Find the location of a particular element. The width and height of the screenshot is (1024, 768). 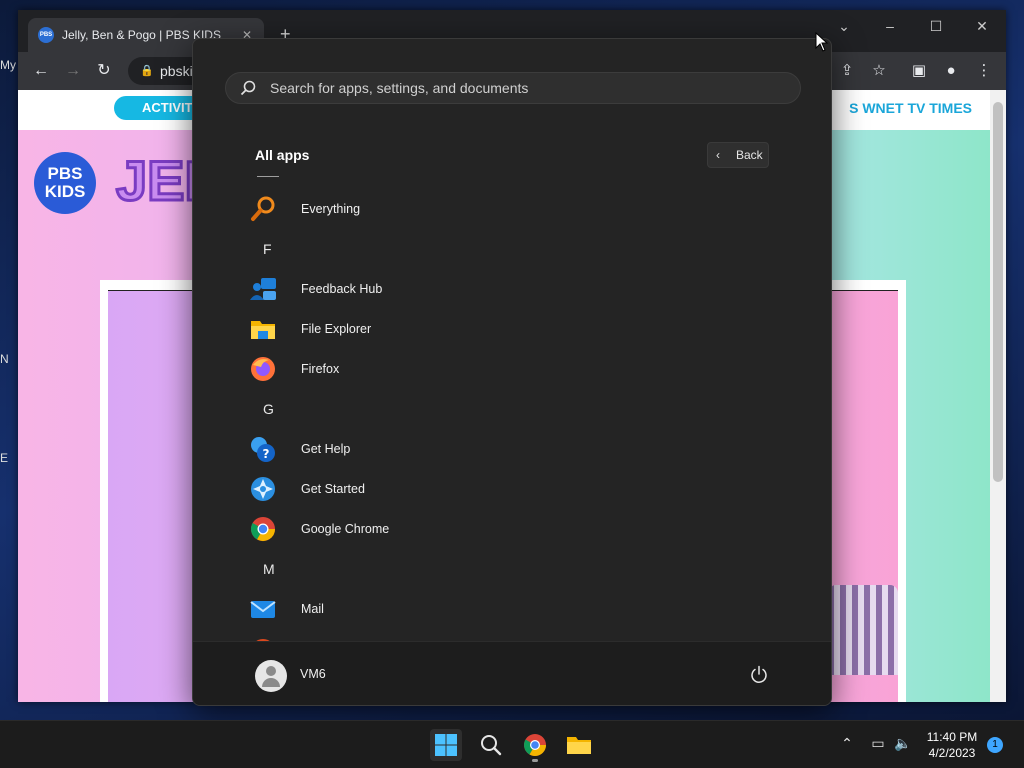

page-scrollbar is located at coordinates (998, 396).